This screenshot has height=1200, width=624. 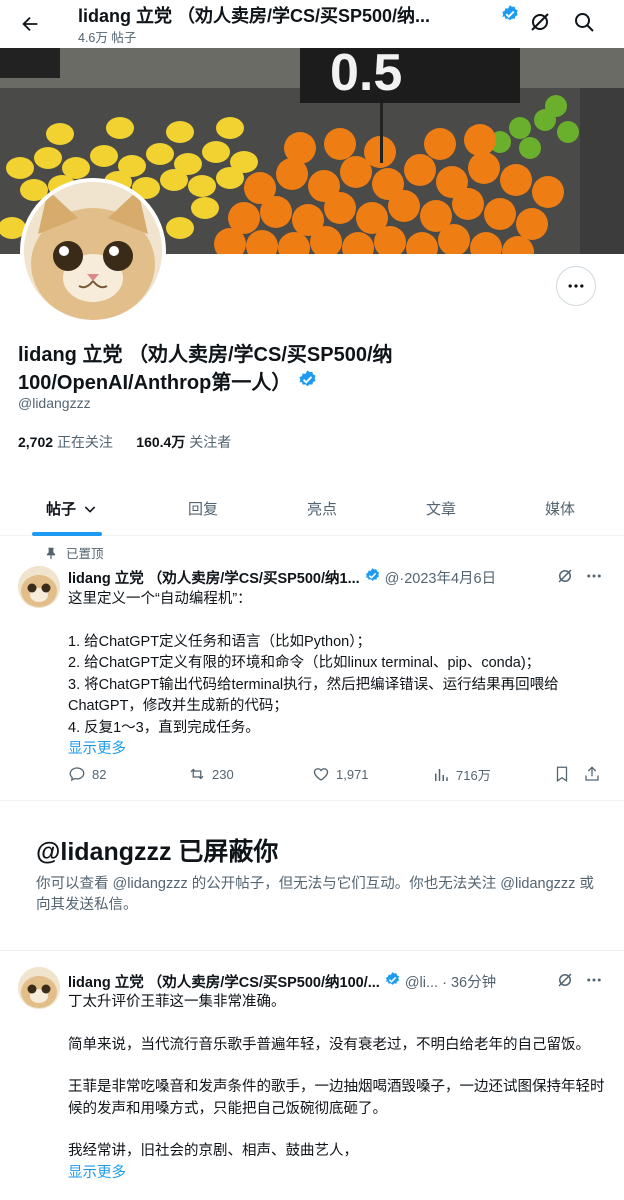 I want to click on top-bar: lidang 立党 （劝人卖房/学CS/买SP500/纳... 4.6万 帖子, so click(x=312, y=24).